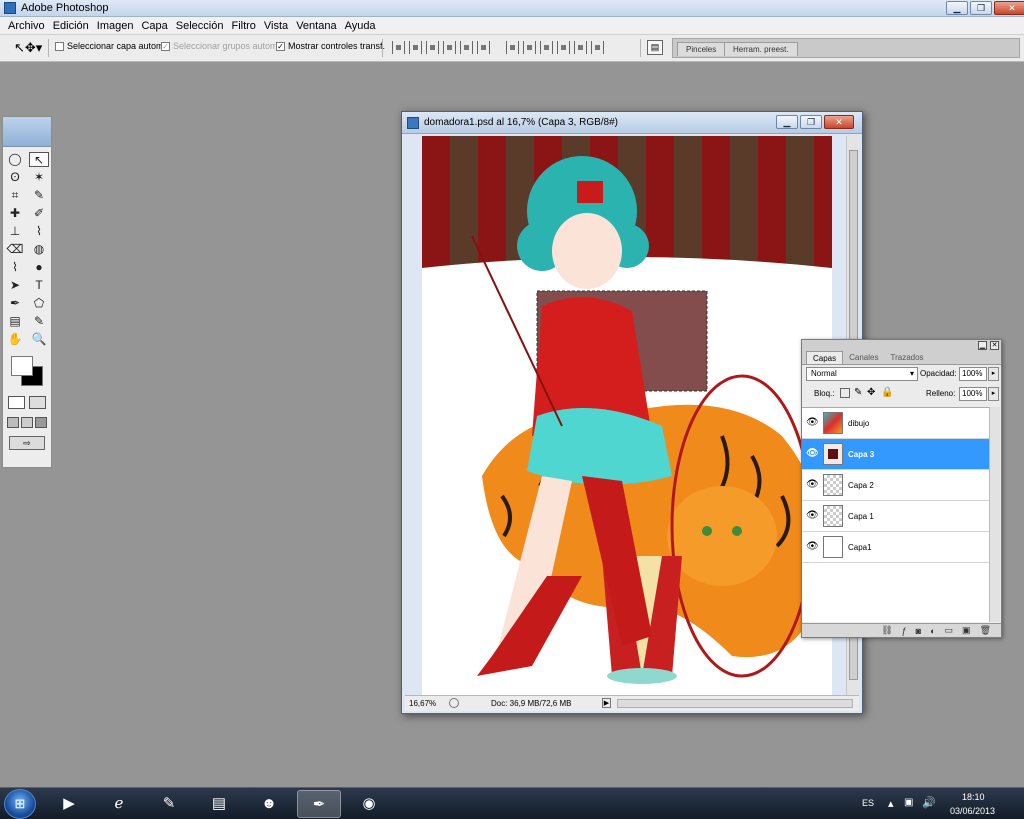 The width and height of the screenshot is (1024, 819). What do you see at coordinates (918, 631) in the screenshot?
I see `layer-mask-icon: ◙` at bounding box center [918, 631].